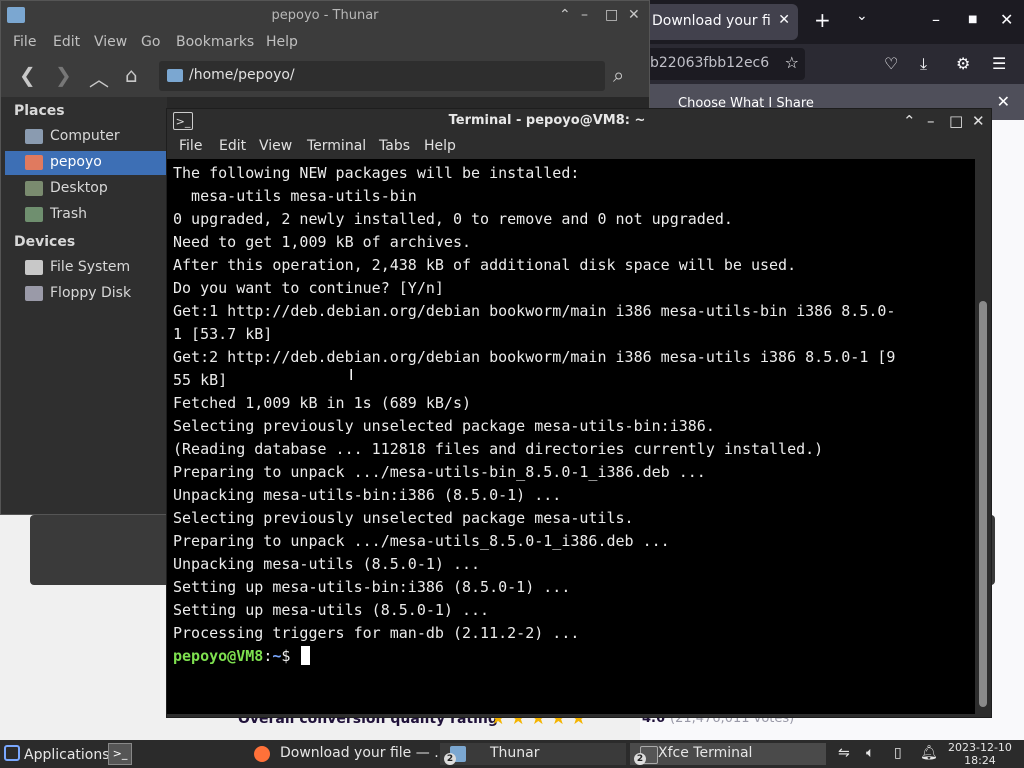  Describe the element at coordinates (67, 755) in the screenshot. I see `applications-label: Applications` at that location.